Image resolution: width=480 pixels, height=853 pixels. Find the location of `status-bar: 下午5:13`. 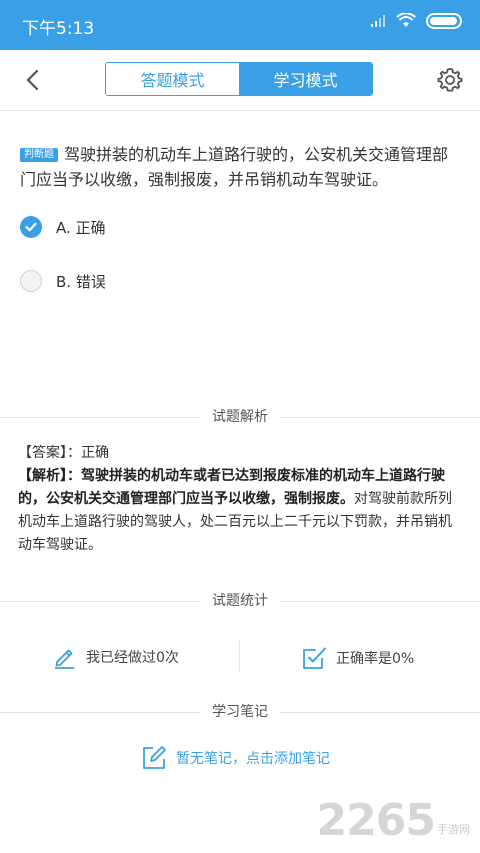

status-bar: 下午5:13 is located at coordinates (240, 25).